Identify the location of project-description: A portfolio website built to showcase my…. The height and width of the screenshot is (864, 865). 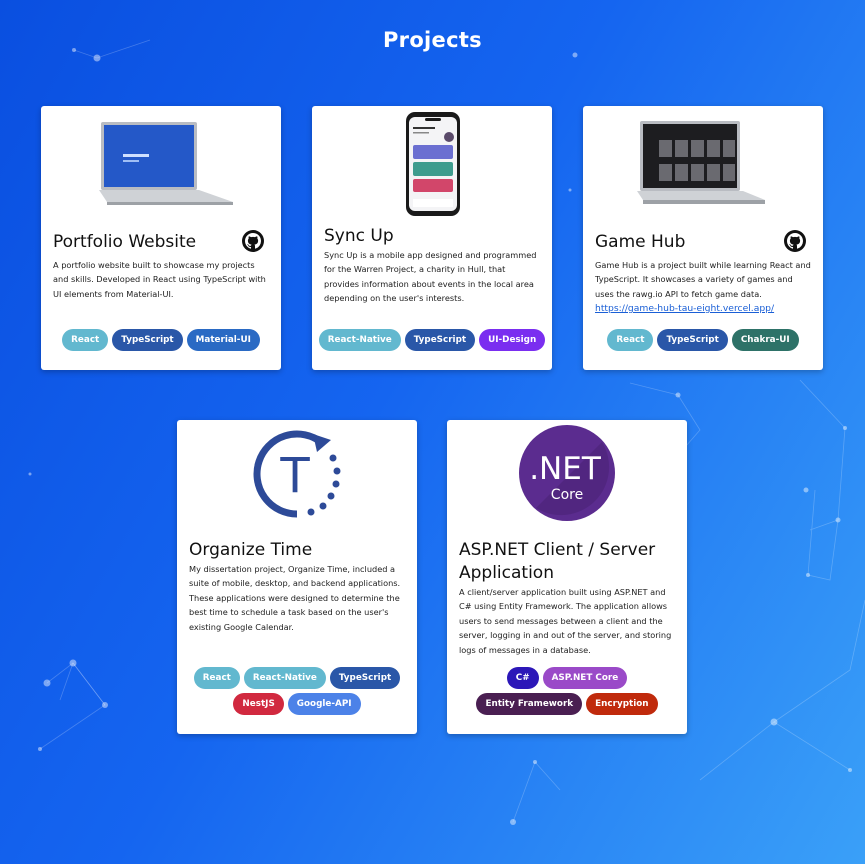
(159, 279).